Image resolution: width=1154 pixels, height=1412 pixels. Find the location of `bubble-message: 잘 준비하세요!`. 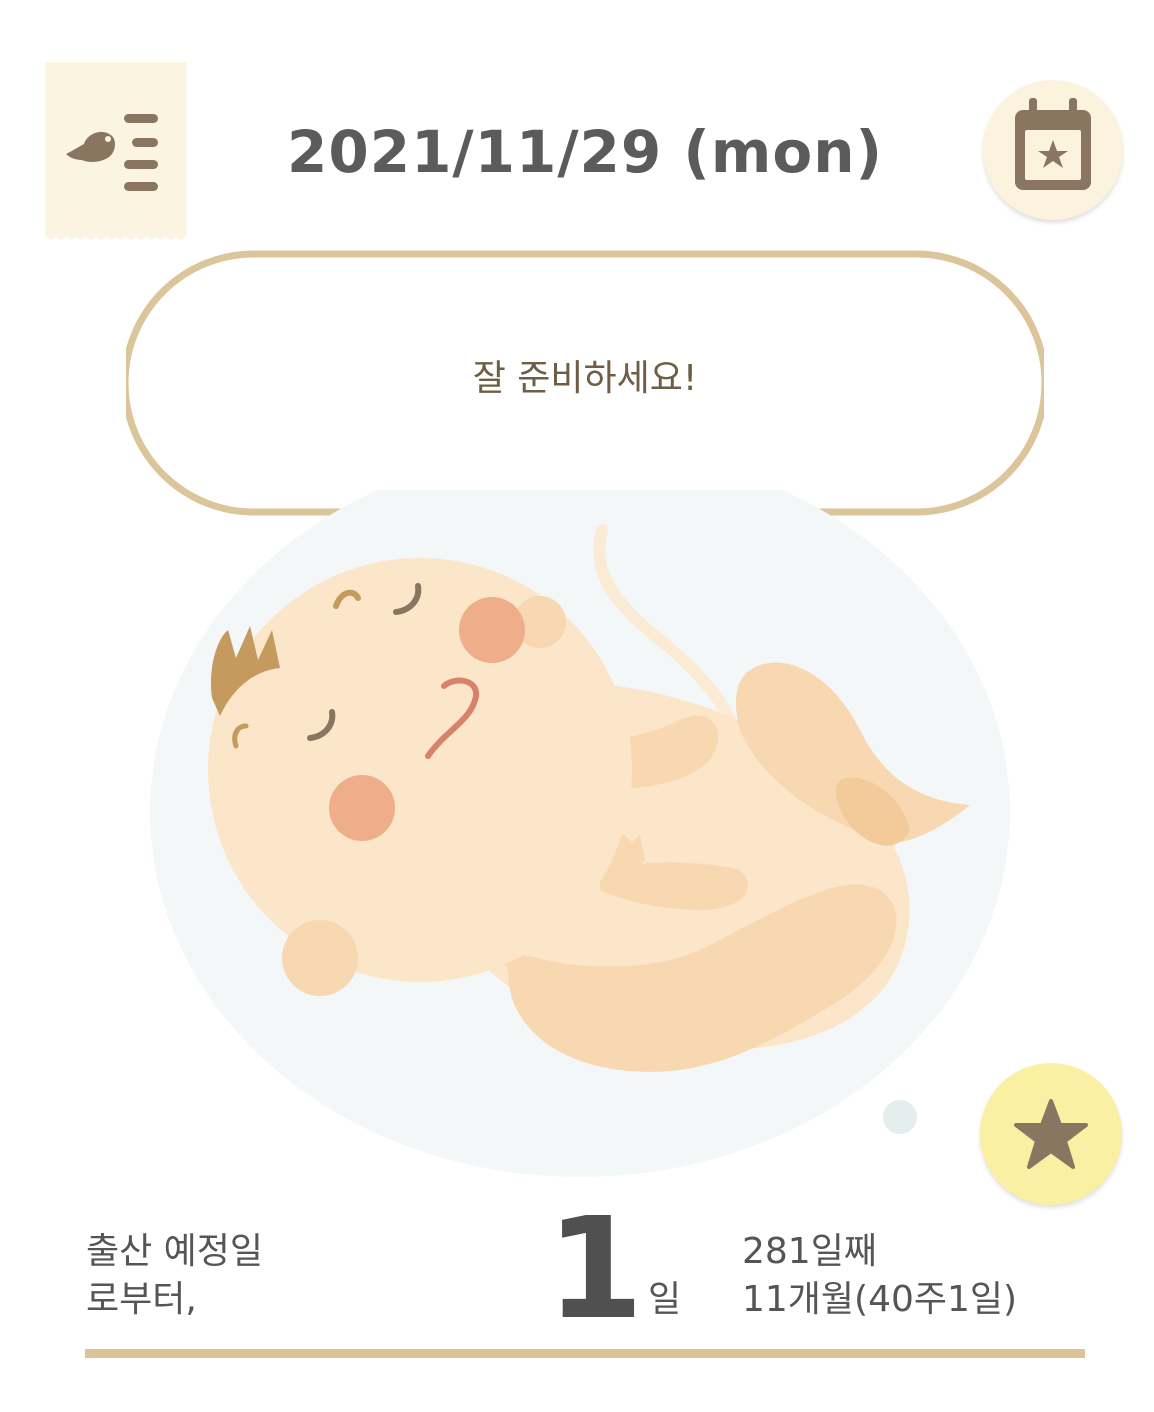

bubble-message: 잘 준비하세요! is located at coordinates (585, 378).